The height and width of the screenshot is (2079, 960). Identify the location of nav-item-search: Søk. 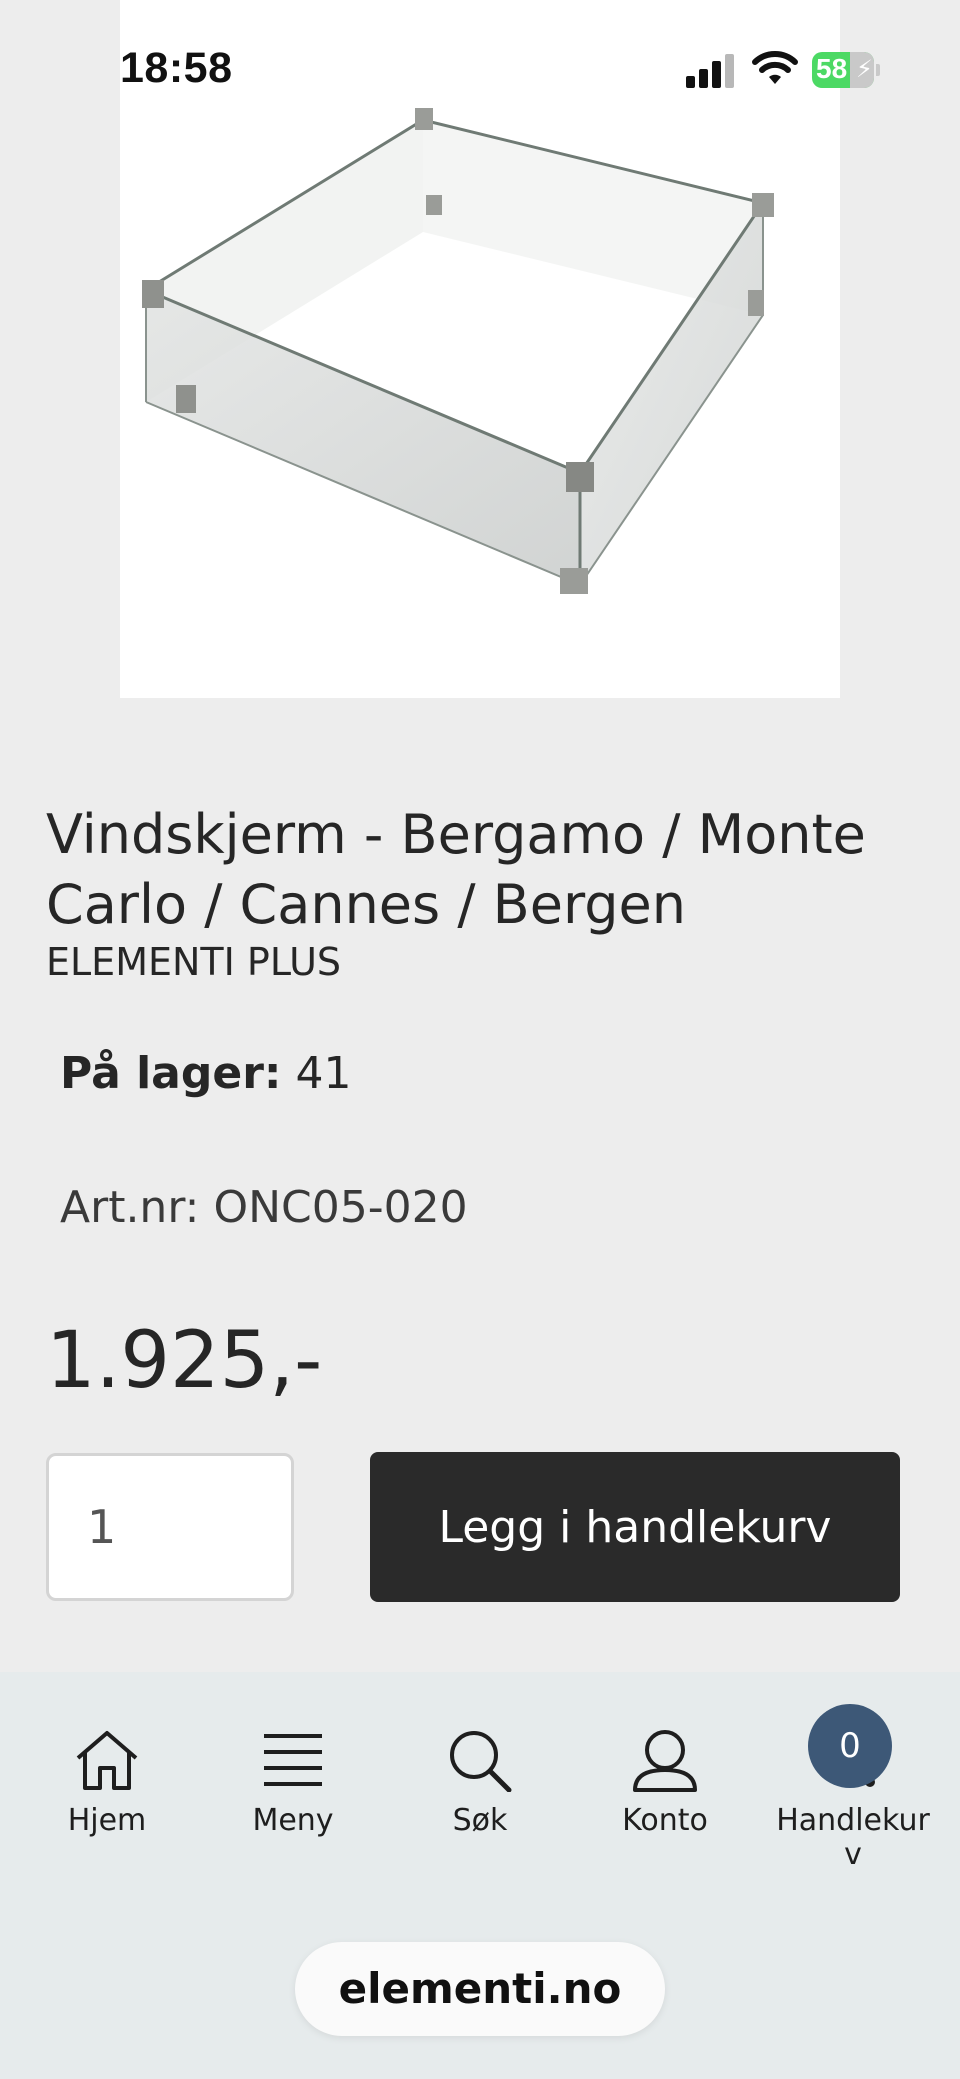
(480, 1808).